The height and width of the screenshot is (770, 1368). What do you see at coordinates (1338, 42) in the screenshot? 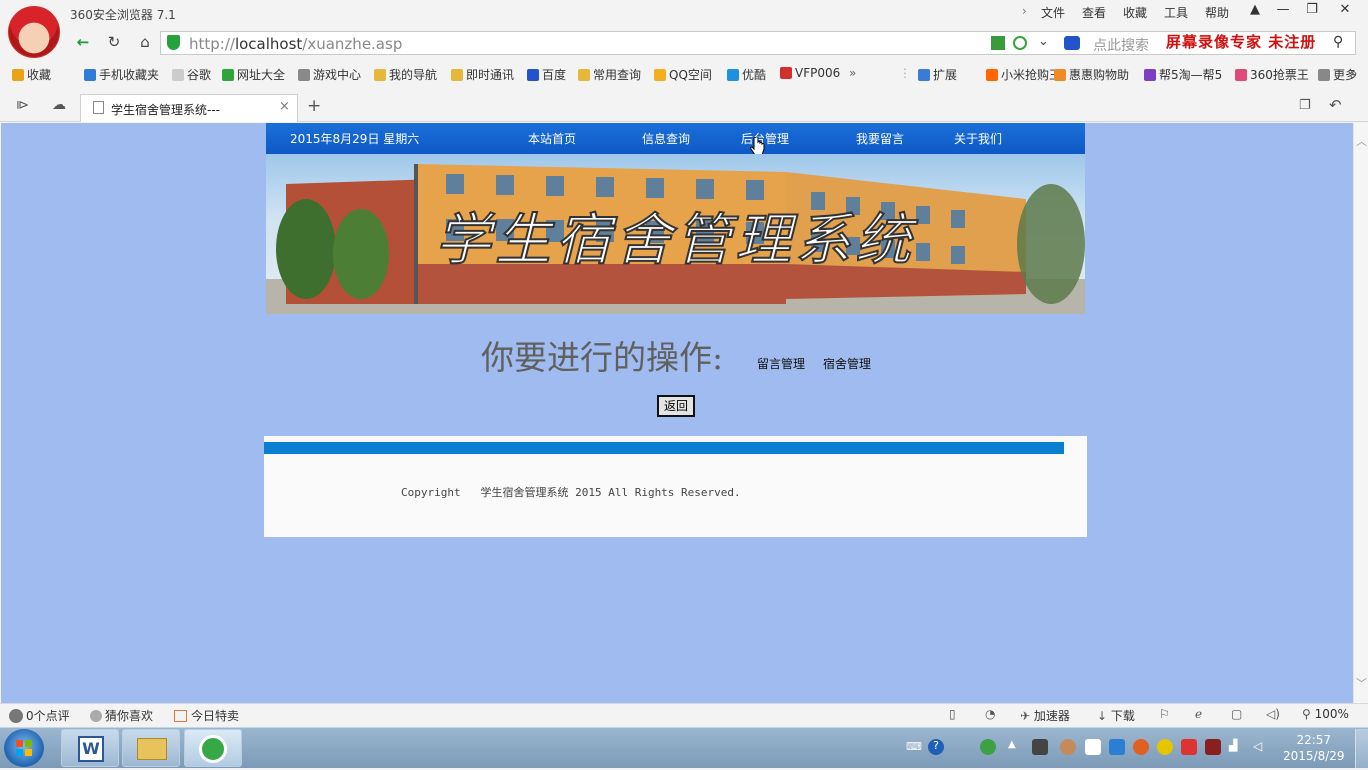
I see `search-icon: ⚲` at bounding box center [1338, 42].